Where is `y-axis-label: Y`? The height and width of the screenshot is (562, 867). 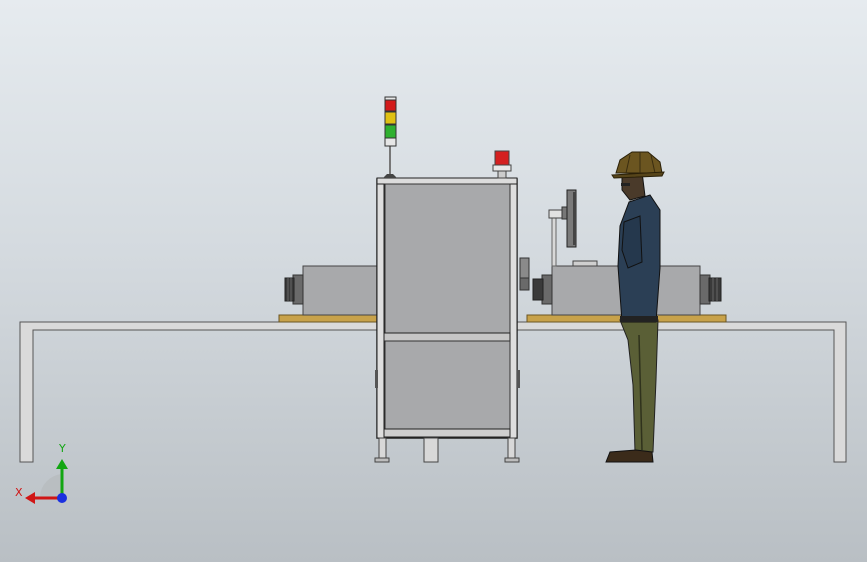
y-axis-label: Y is located at coordinates (62, 448).